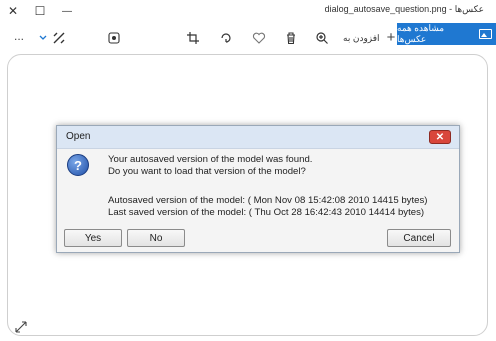  What do you see at coordinates (291, 38) in the screenshot?
I see `delete-icon` at bounding box center [291, 38].